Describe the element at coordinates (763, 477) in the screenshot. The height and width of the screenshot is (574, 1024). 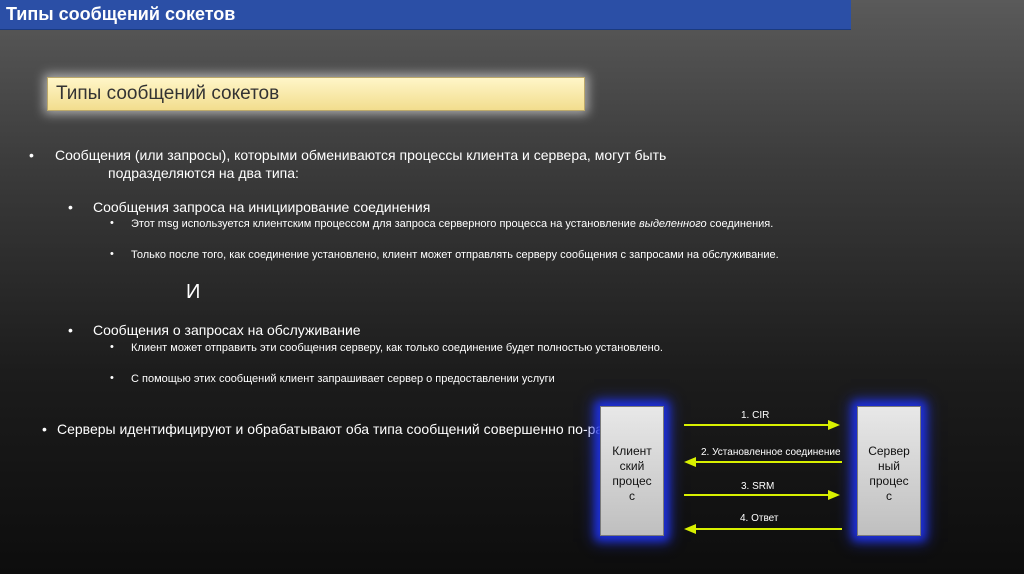
I see `arrows-layer` at that location.